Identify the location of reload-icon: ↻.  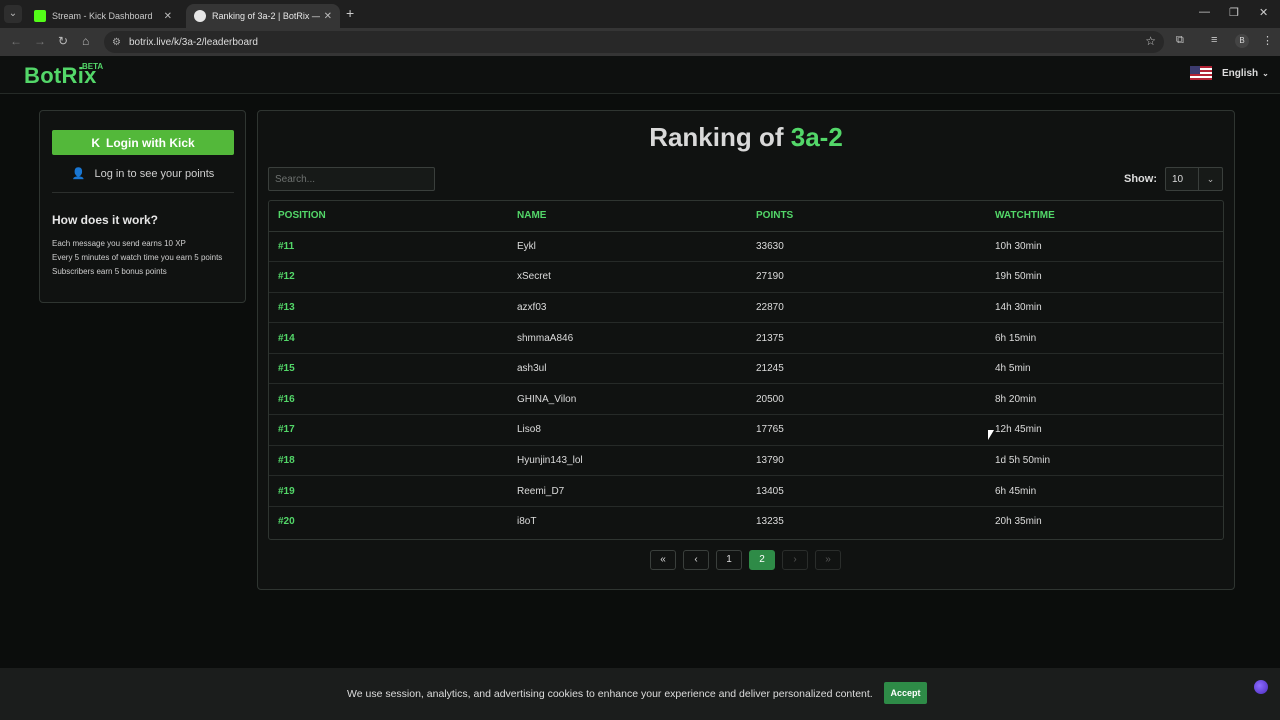
(63, 41).